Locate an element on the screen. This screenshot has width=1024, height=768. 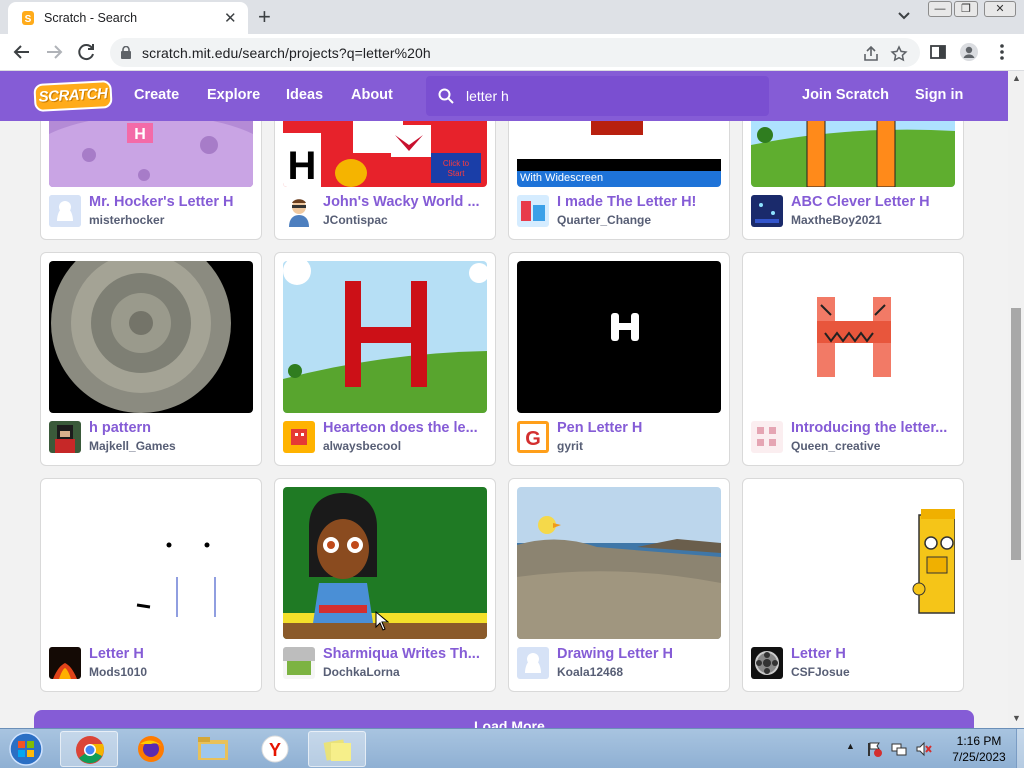
page-scrollbar: ▲ ▼ is located at coordinates (1016, 399).